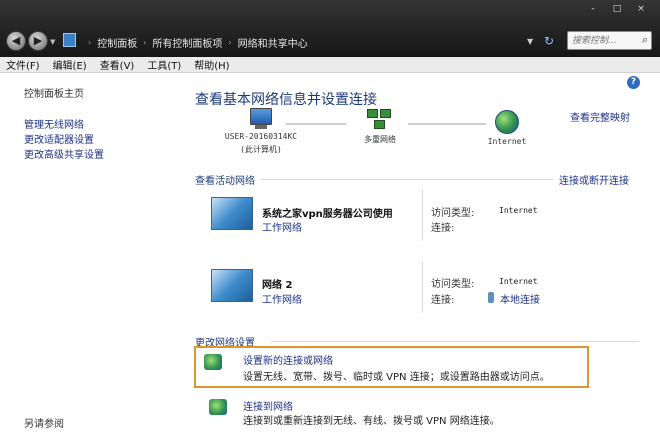 This screenshot has height=439, width=660. I want to click on window-controls: - □ ×, so click(617, 9).